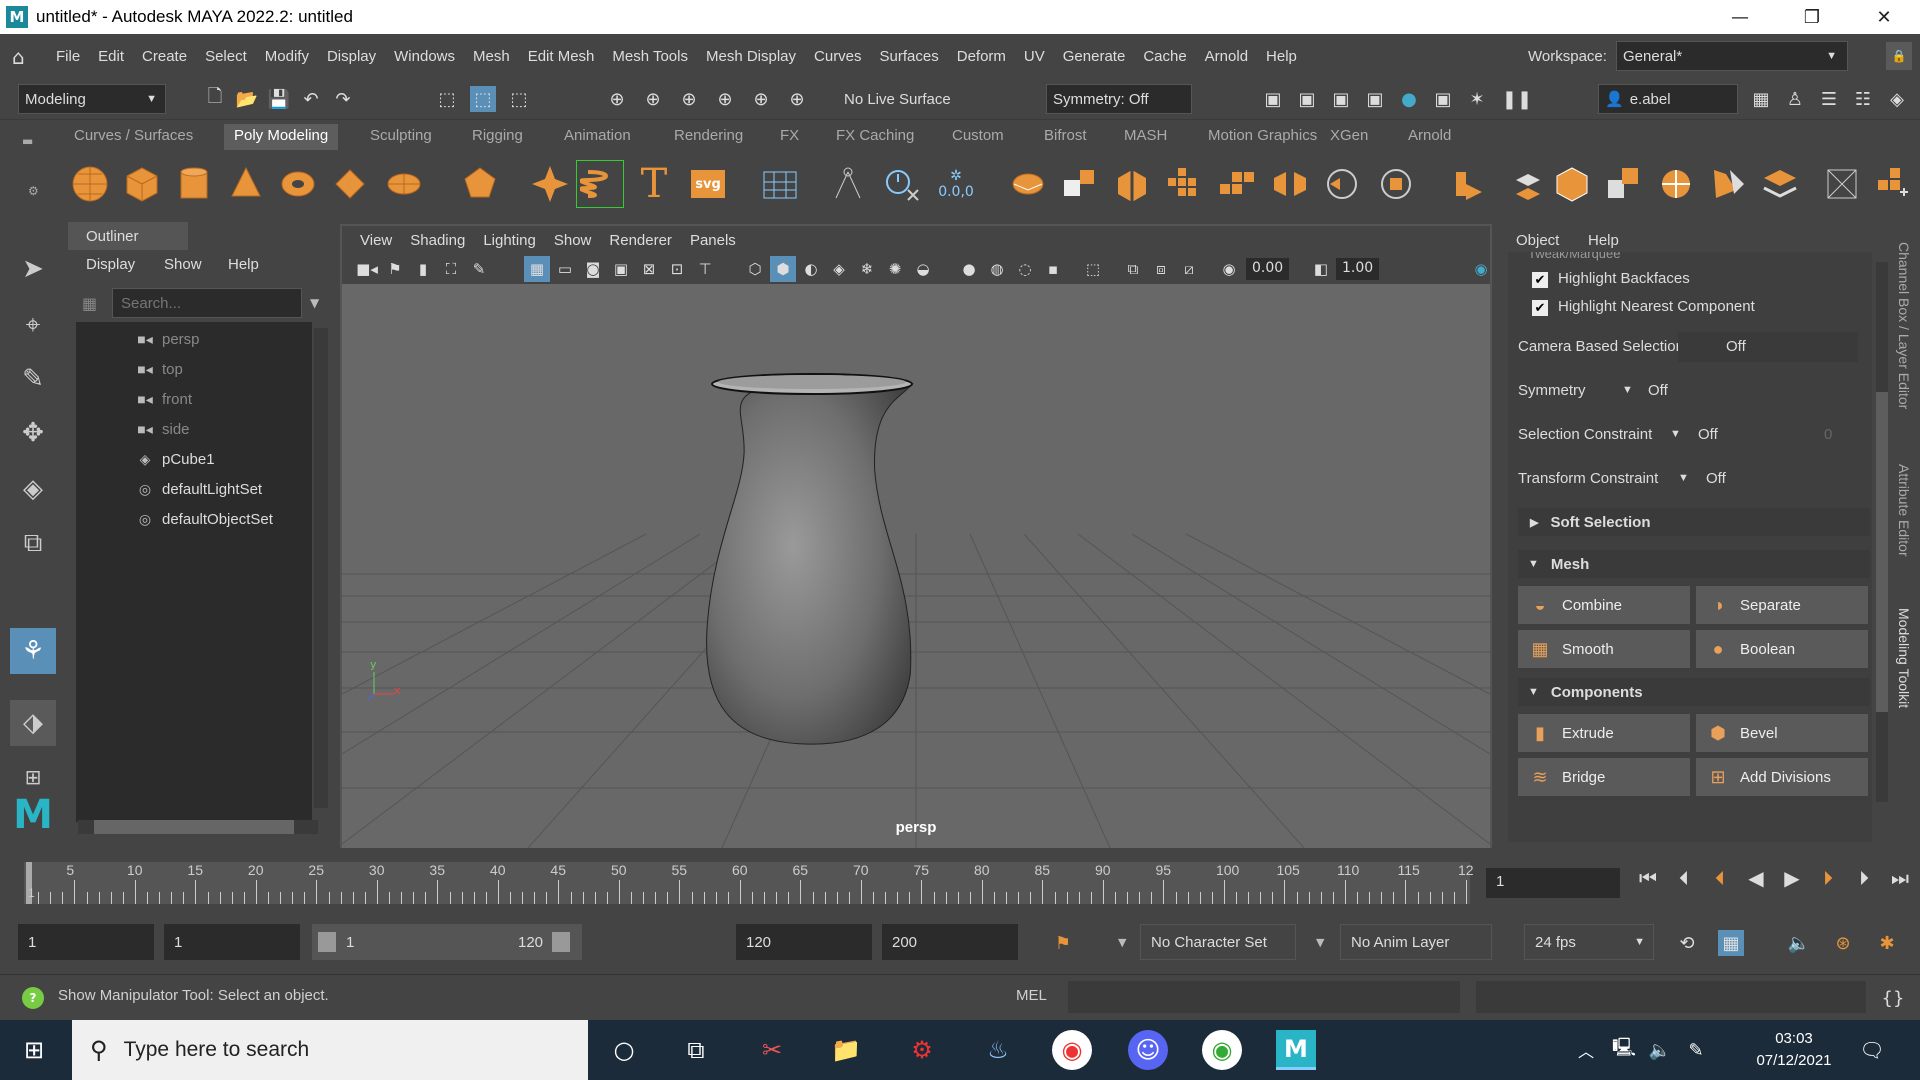 Image resolution: width=1920 pixels, height=1080 pixels. Describe the element at coordinates (1133, 269) in the screenshot. I see `xray-joints-icon: ⧉` at that location.